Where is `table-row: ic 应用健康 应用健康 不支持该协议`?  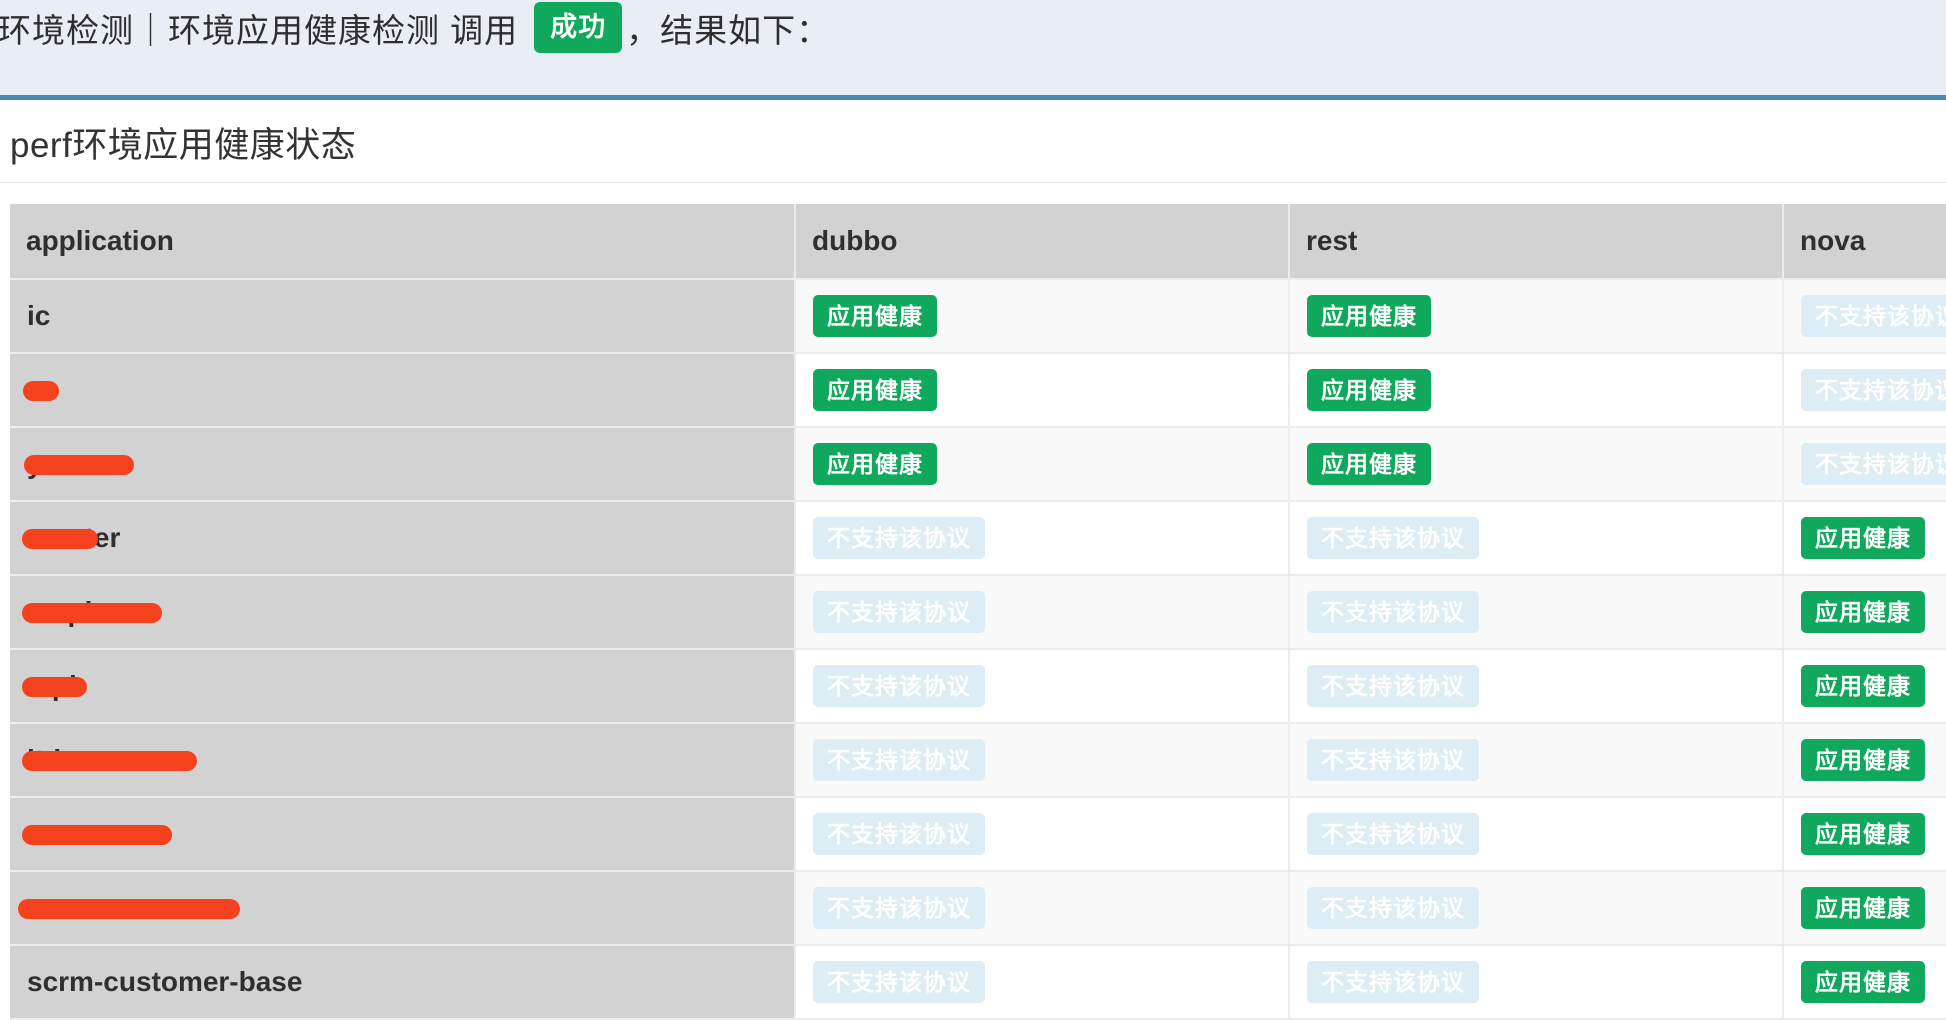 table-row: ic 应用健康 应用健康 不支持该协议 is located at coordinates (978, 316).